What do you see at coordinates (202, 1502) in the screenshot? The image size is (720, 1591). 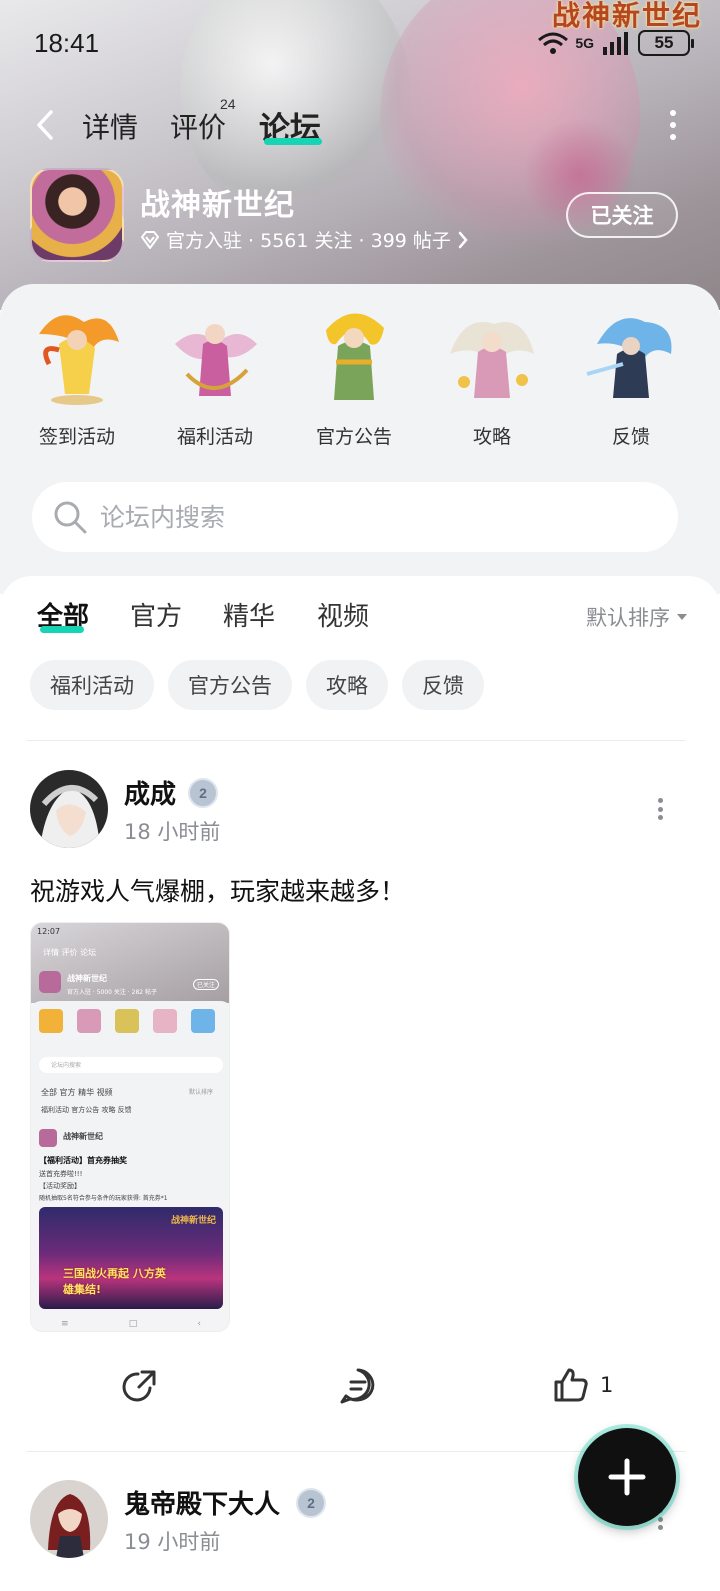 I see `post-username: 鬼帝殿下大人` at bounding box center [202, 1502].